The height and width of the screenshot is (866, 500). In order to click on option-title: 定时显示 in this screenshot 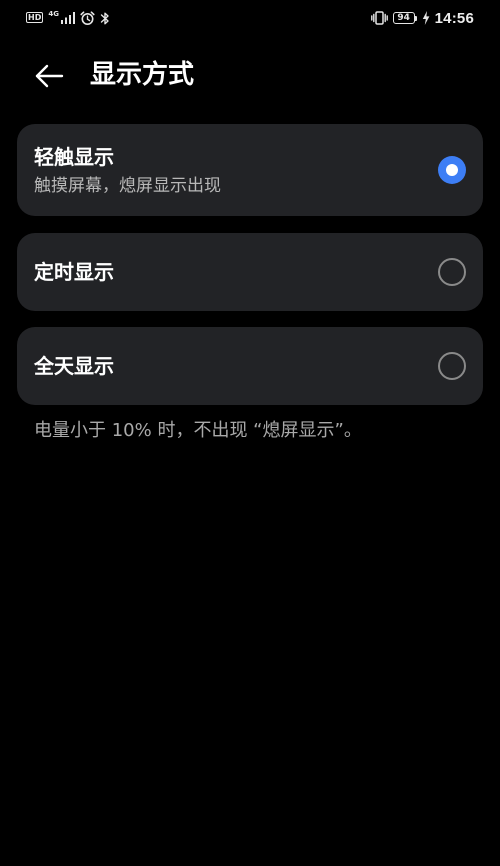, I will do `click(74, 272)`.